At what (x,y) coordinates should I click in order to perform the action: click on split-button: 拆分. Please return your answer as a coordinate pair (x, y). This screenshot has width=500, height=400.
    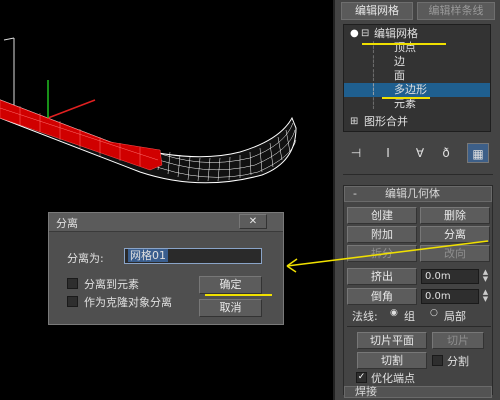
    Looking at the image, I should click on (382, 253).